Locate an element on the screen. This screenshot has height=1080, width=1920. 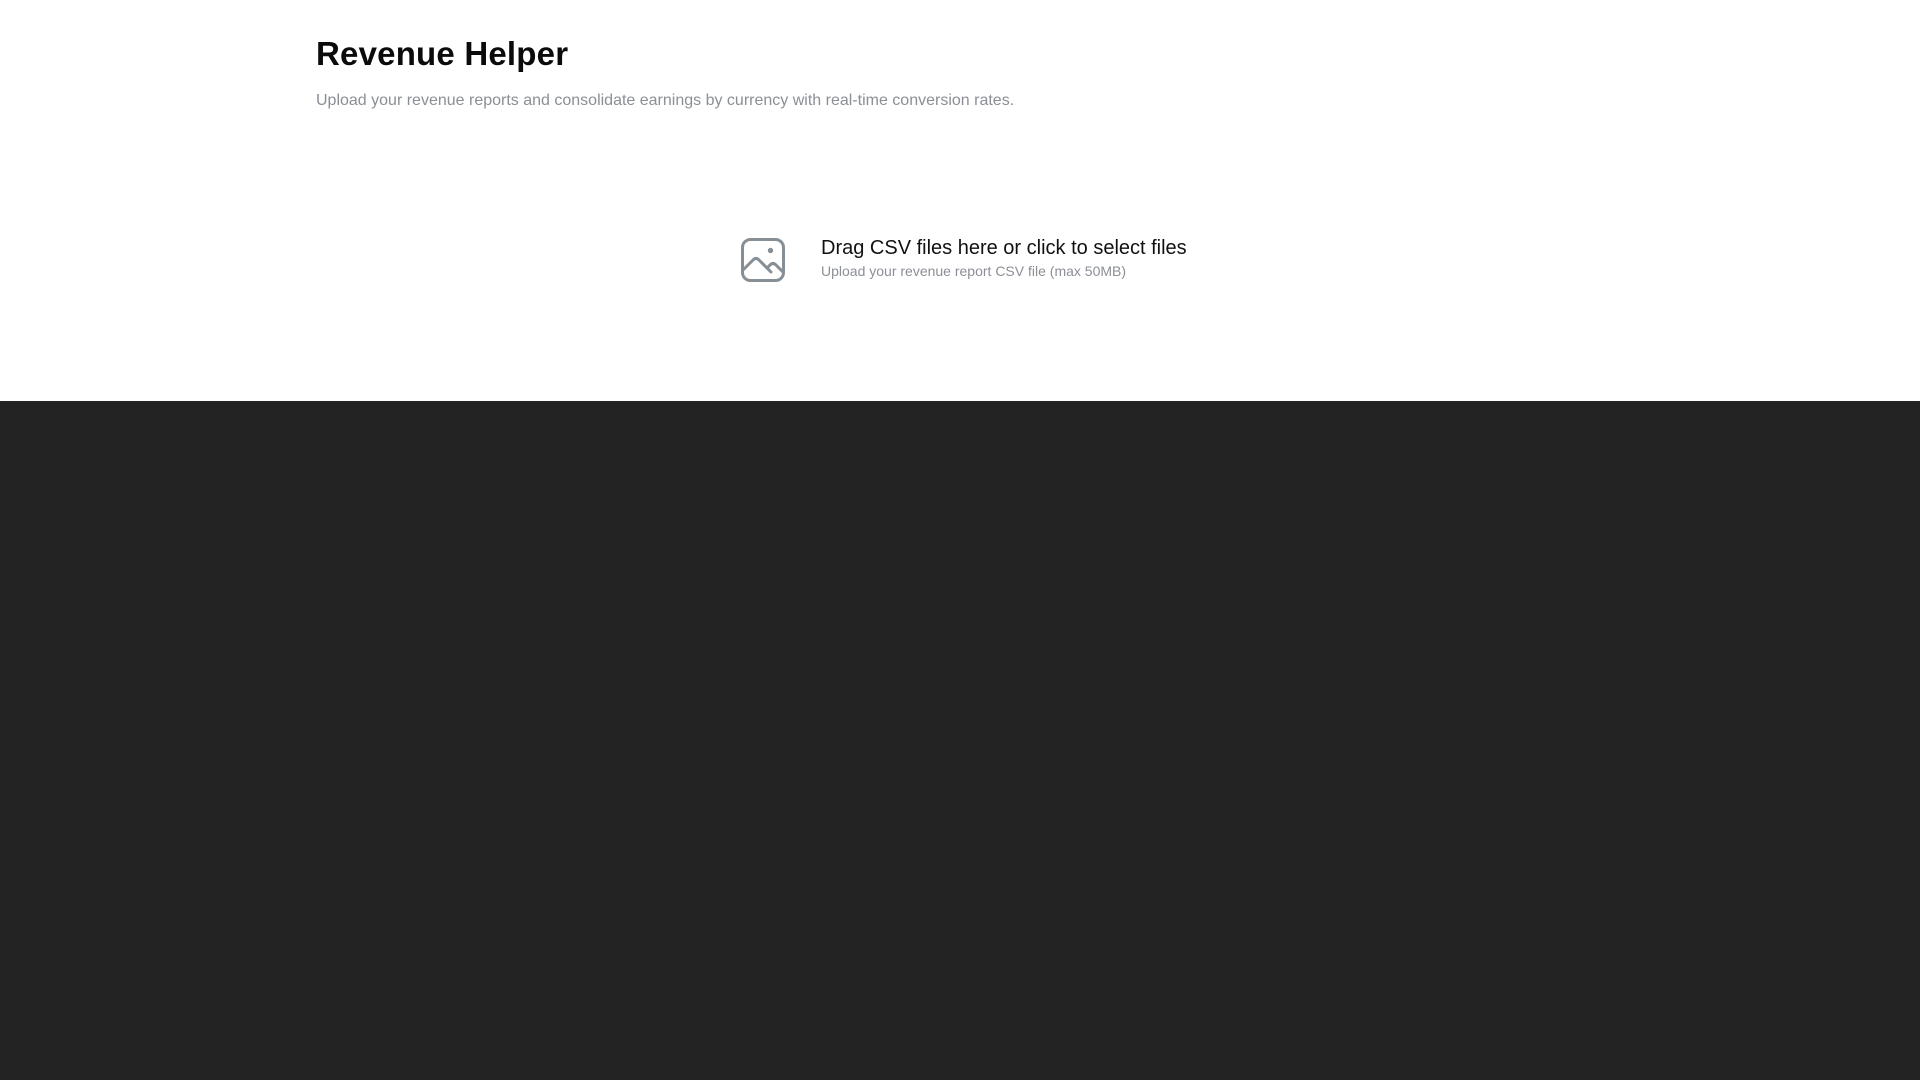
image-icon is located at coordinates (763, 260).